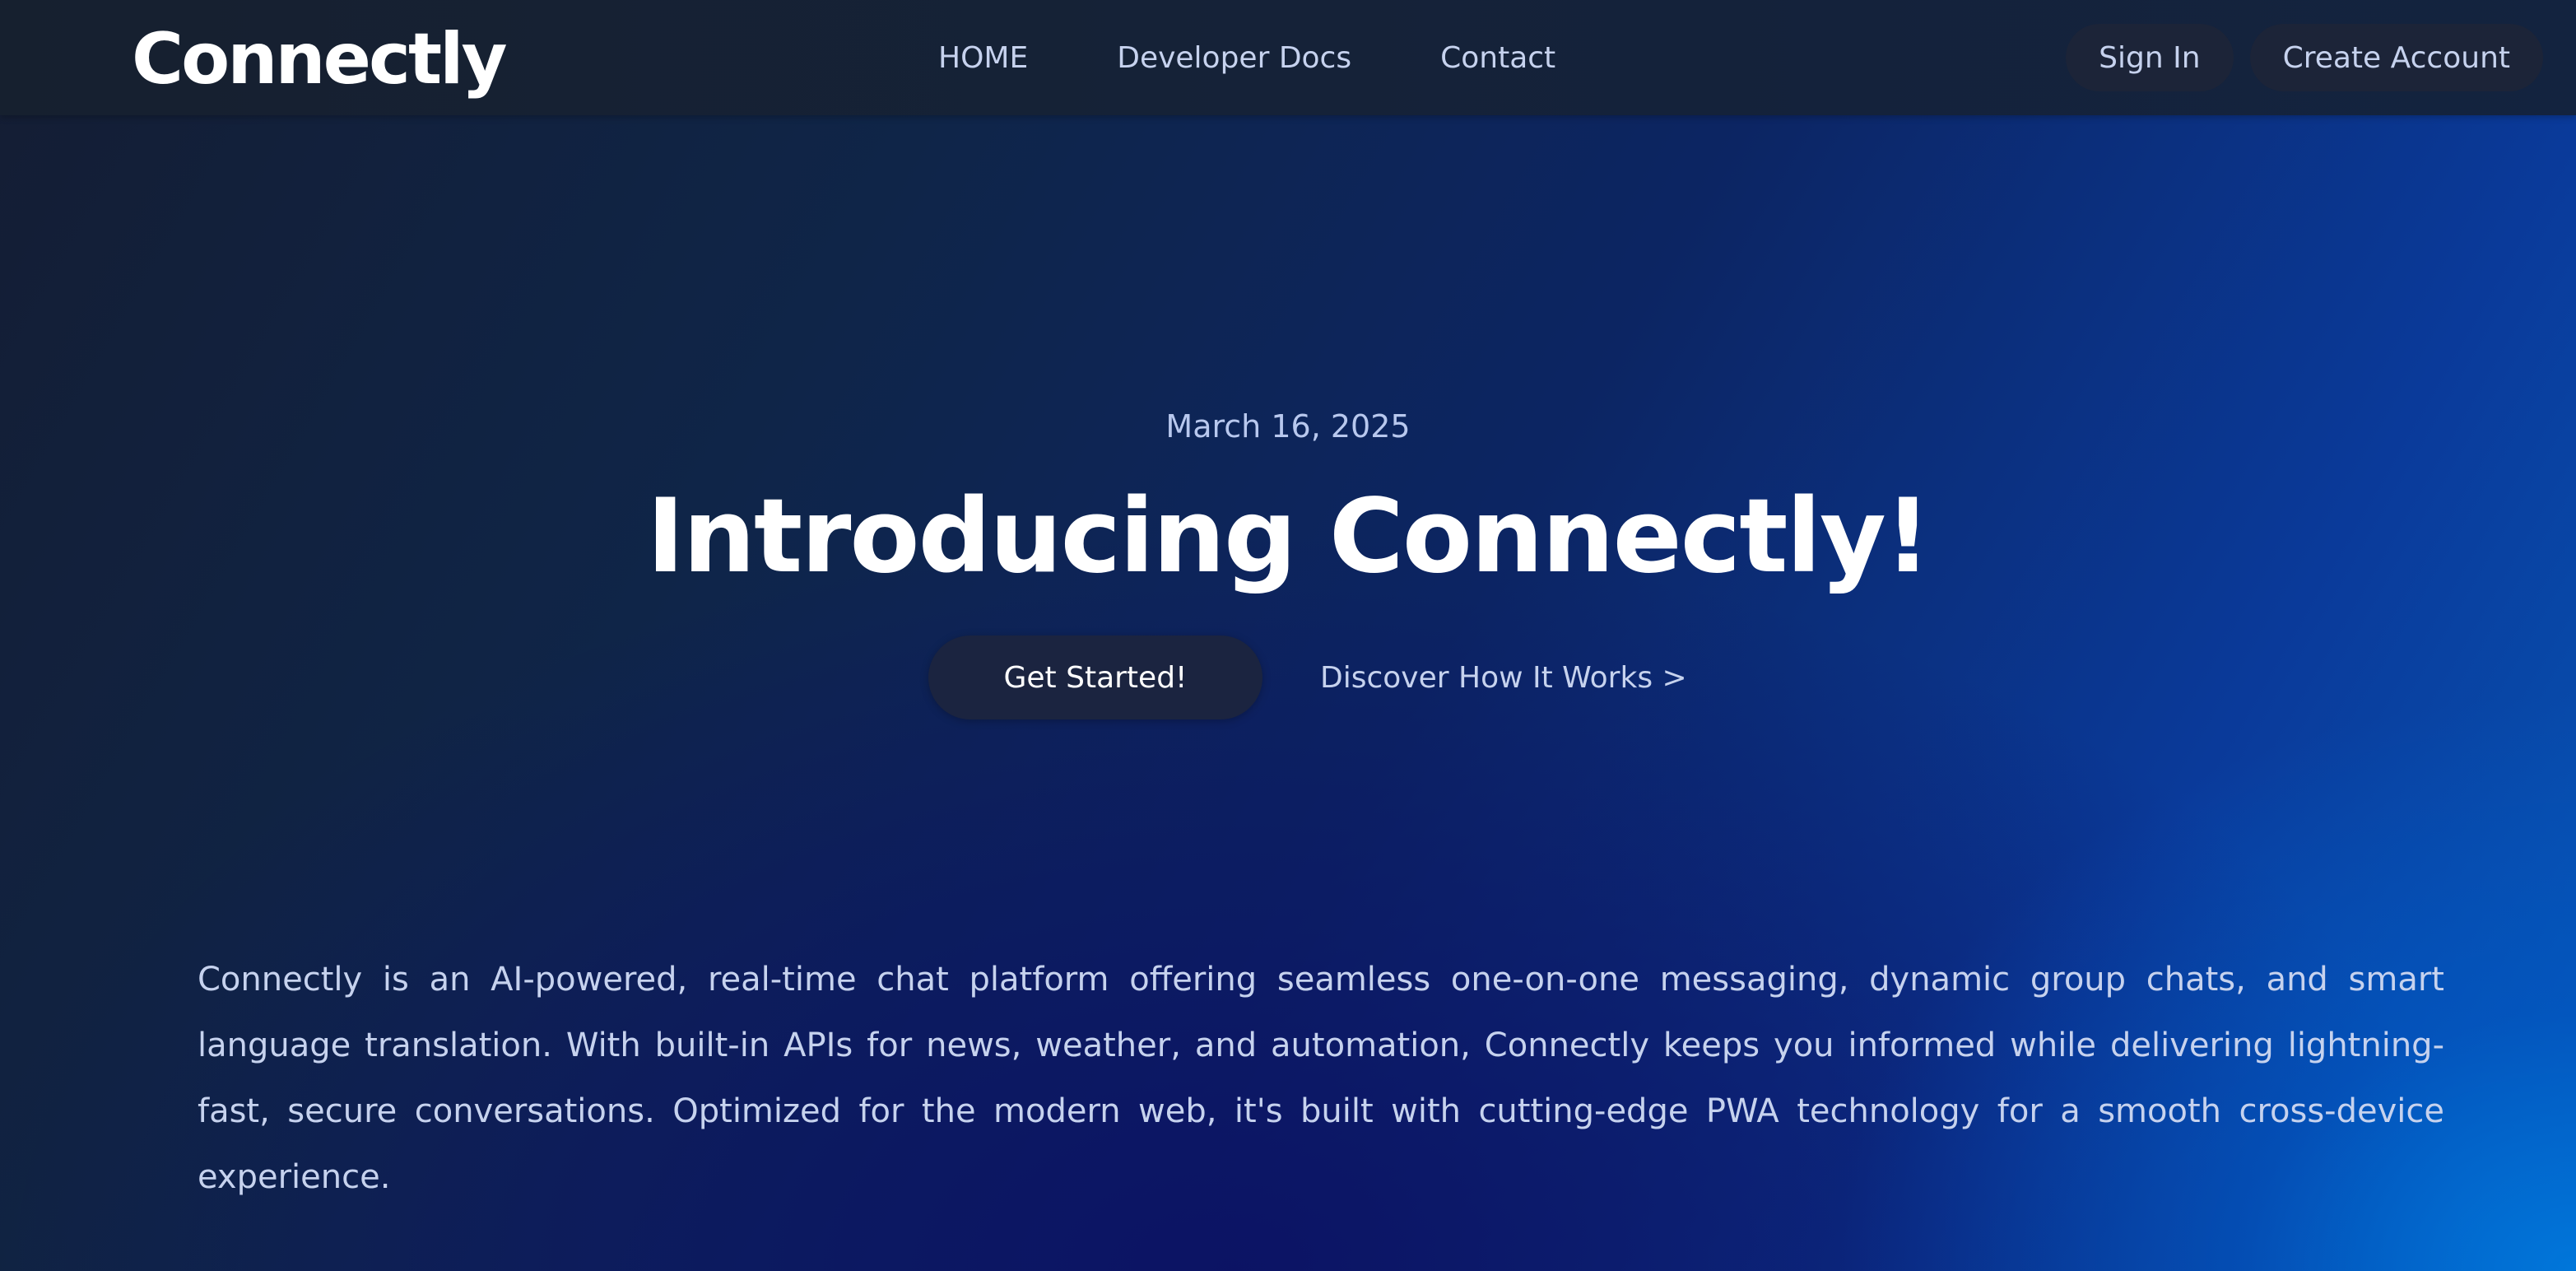 The width and height of the screenshot is (2576, 1271). What do you see at coordinates (1497, 58) in the screenshot?
I see `nav-link-contact: Contact` at bounding box center [1497, 58].